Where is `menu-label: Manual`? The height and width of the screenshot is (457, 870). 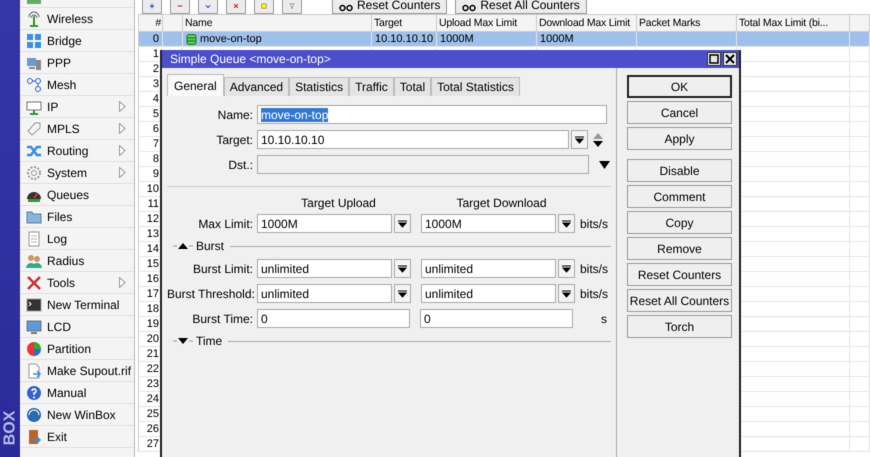
menu-label: Manual is located at coordinates (66, 393).